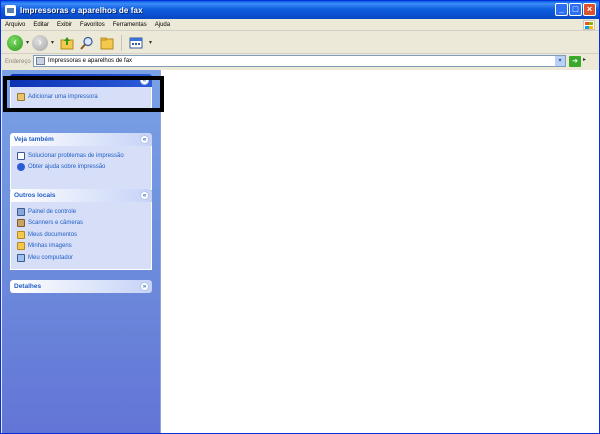 This screenshot has width=600, height=434. What do you see at coordinates (67, 43) in the screenshot?
I see `up-folder-icon` at bounding box center [67, 43].